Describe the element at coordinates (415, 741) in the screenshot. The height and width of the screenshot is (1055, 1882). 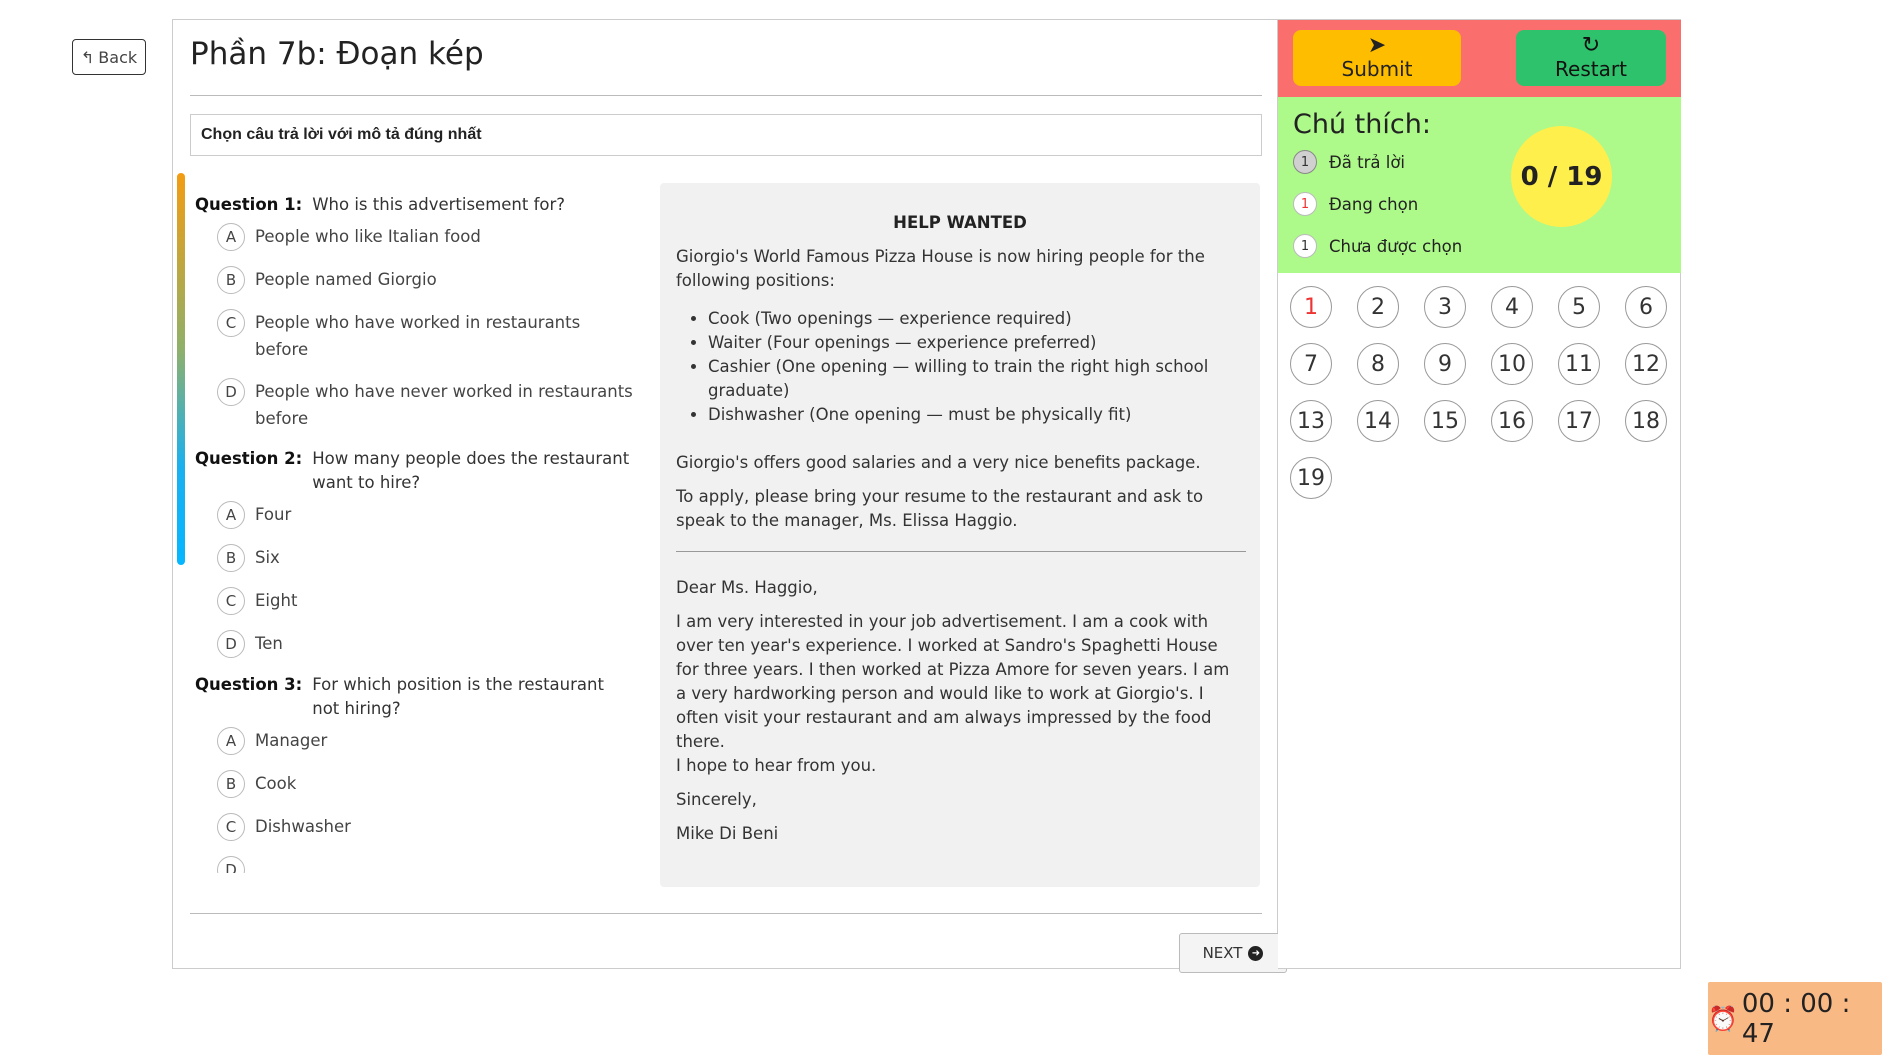
I see `option-a: A Manager` at that location.